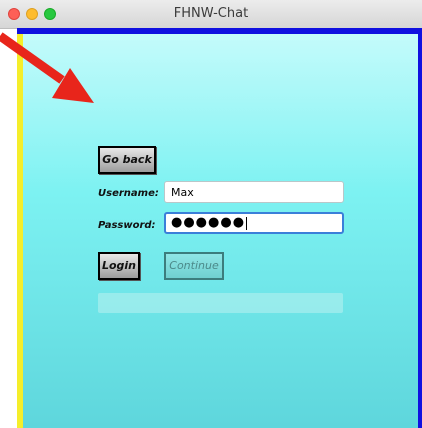 The height and width of the screenshot is (428, 422). I want to click on window-title: FHNW-Chat, so click(211, 13).